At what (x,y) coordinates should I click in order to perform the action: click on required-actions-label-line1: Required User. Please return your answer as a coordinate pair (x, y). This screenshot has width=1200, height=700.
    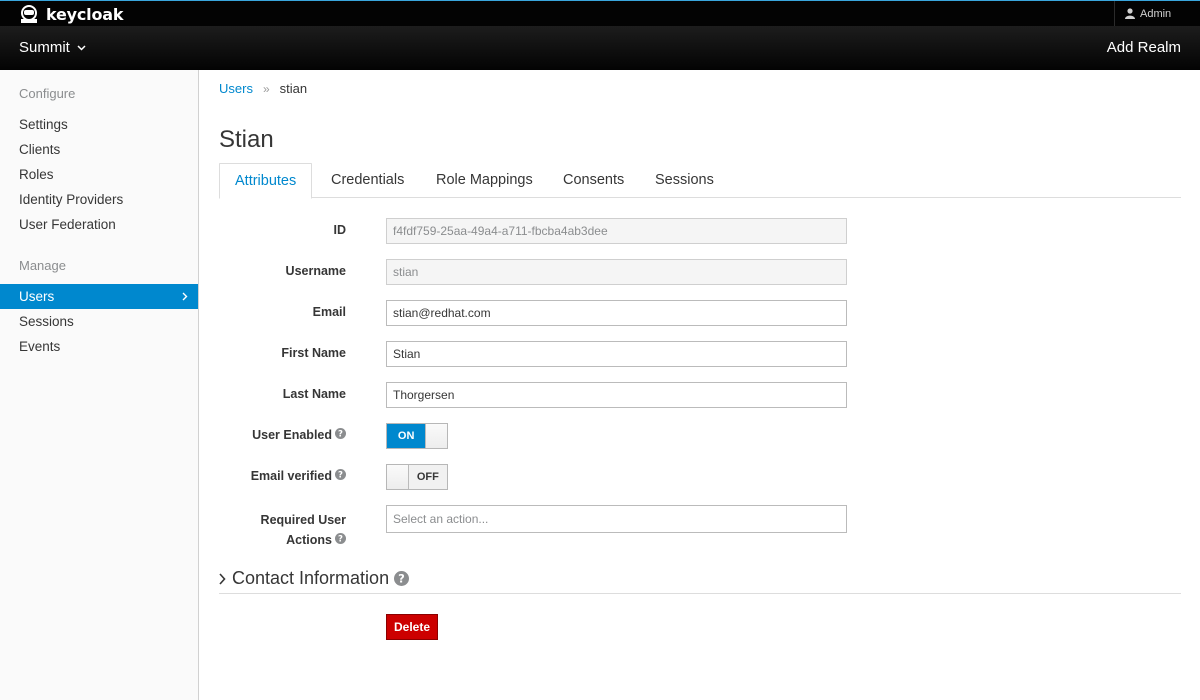
    Looking at the image, I should click on (303, 520).